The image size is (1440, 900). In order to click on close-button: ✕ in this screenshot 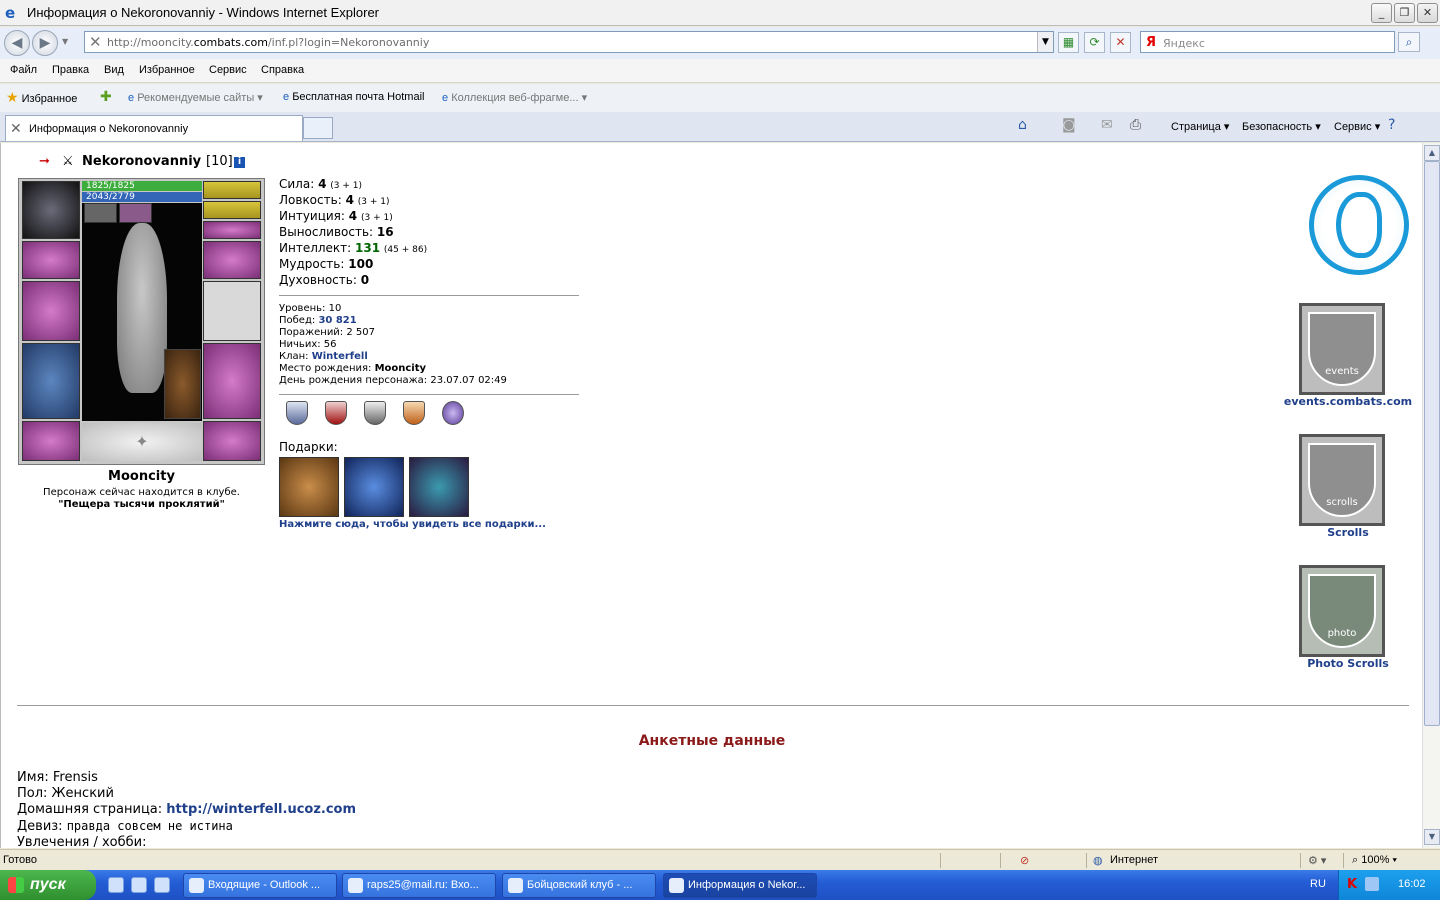, I will do `click(1427, 13)`.